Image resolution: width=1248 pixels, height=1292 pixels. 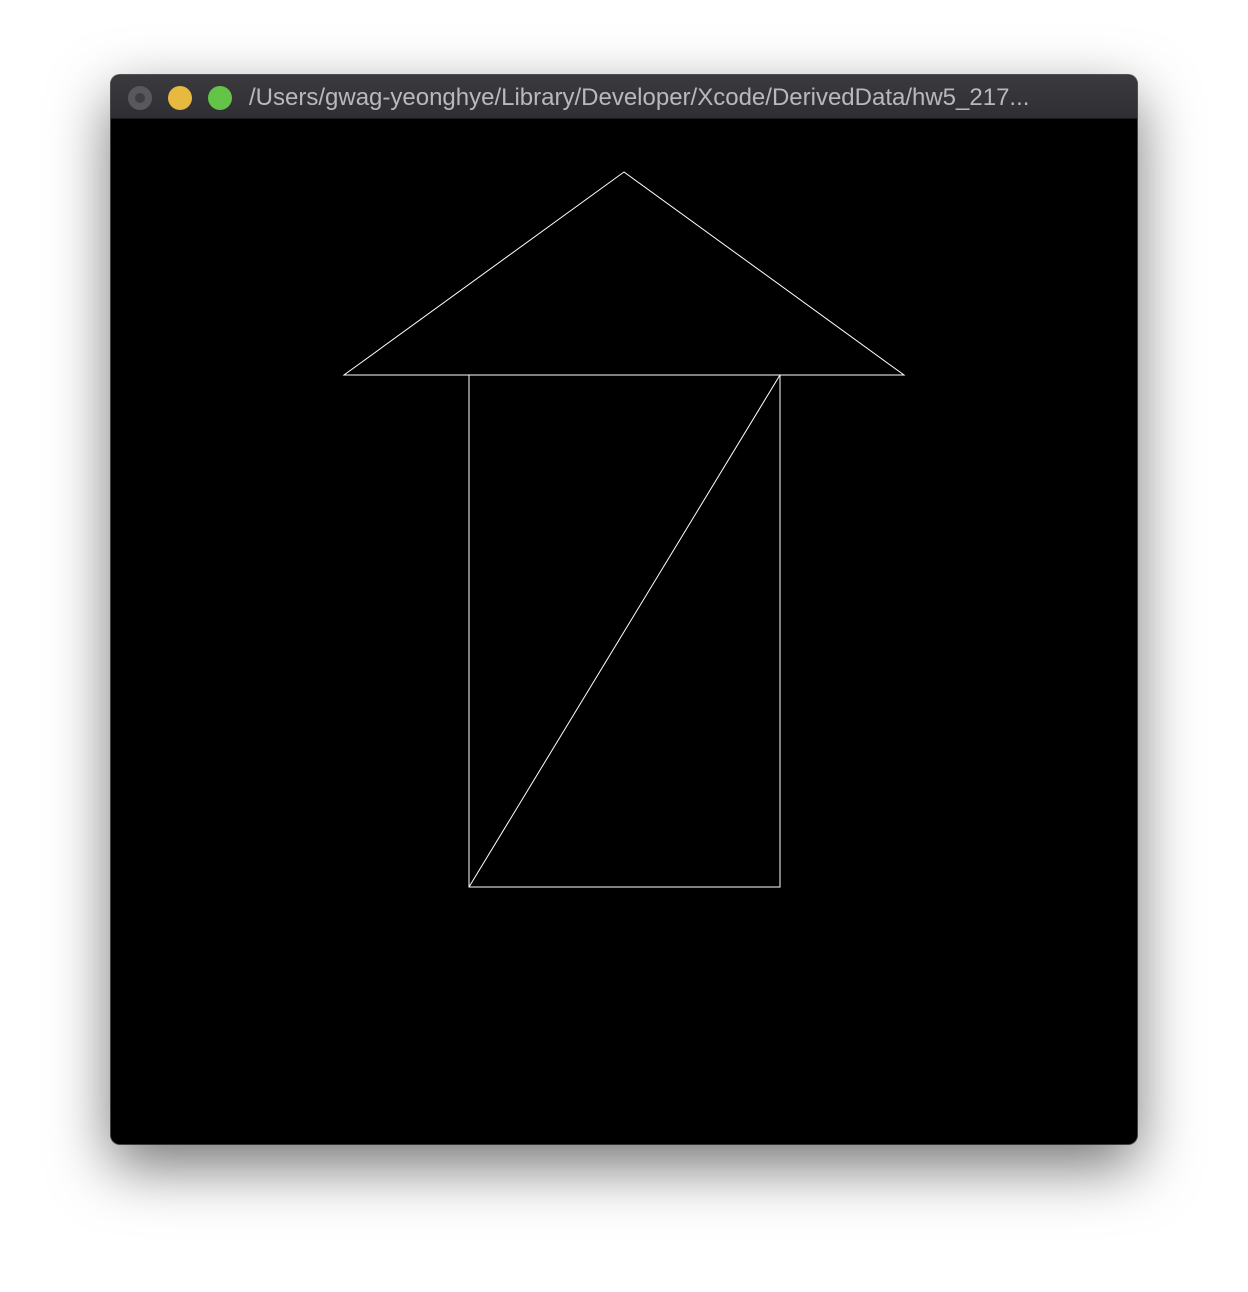 What do you see at coordinates (180, 98) in the screenshot?
I see `minimize-icon` at bounding box center [180, 98].